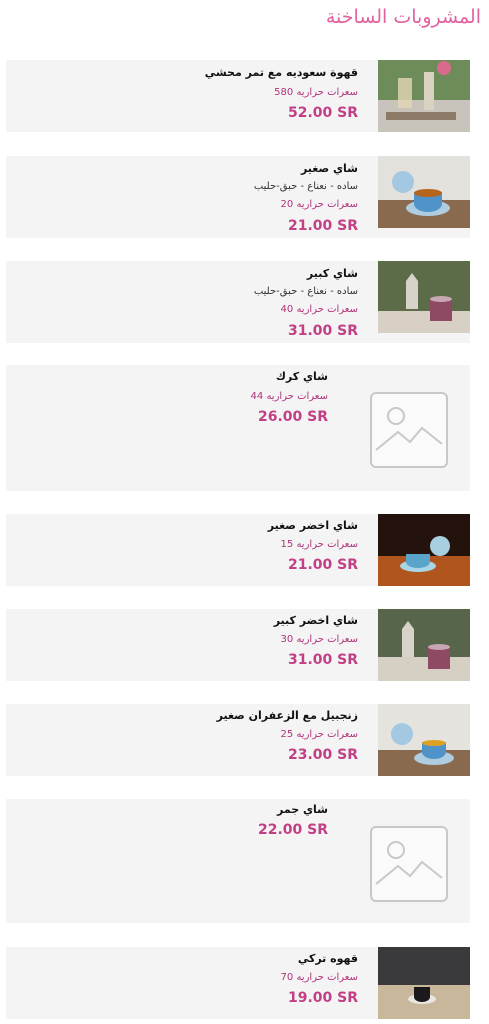 The image size is (489, 1024). I want to click on coffee-dates-photo, so click(424, 96).